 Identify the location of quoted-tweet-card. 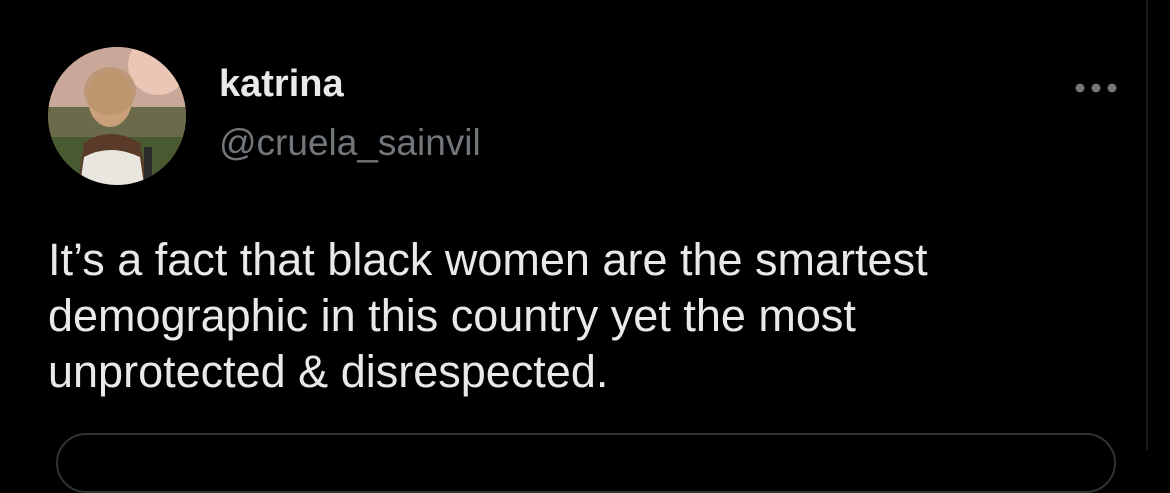
(586, 463).